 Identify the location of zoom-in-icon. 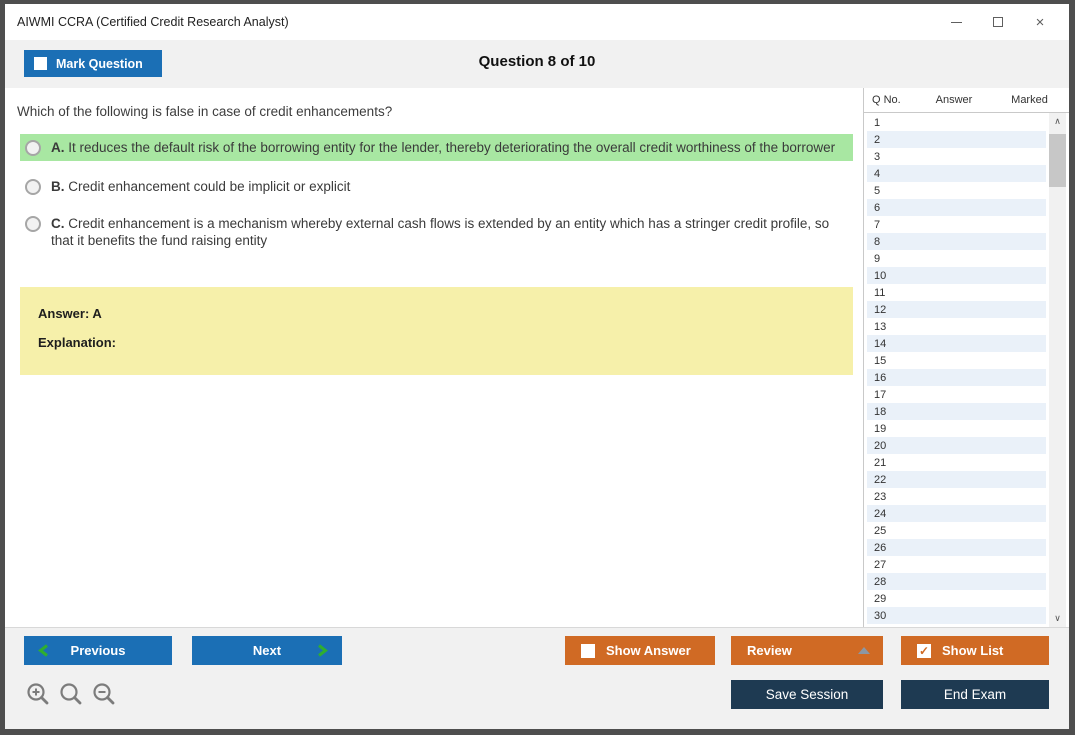
(38, 695).